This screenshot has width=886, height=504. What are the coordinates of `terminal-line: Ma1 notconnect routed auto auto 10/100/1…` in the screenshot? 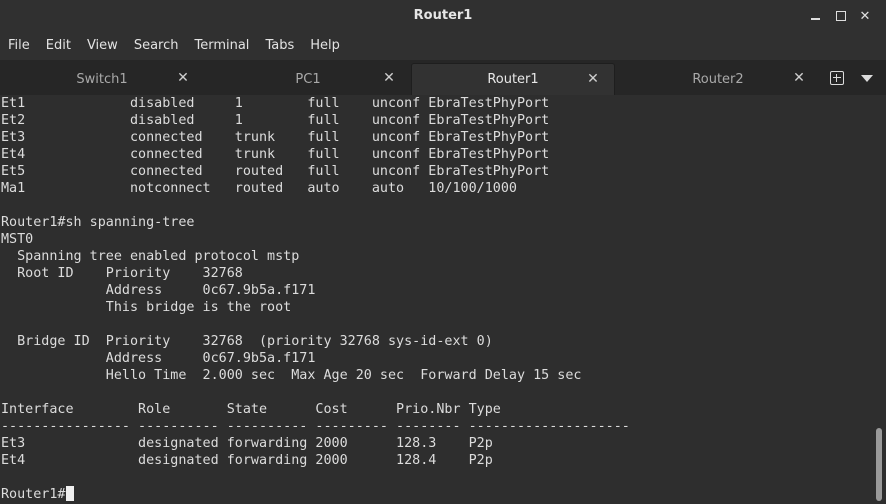 It's located at (259, 188).